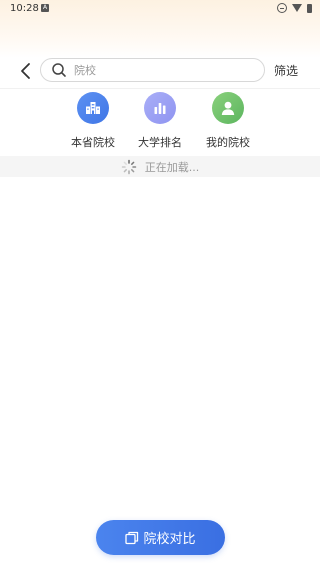 The height and width of the screenshot is (568, 320). What do you see at coordinates (93, 142) in the screenshot?
I see `nav-label: 本省院校` at bounding box center [93, 142].